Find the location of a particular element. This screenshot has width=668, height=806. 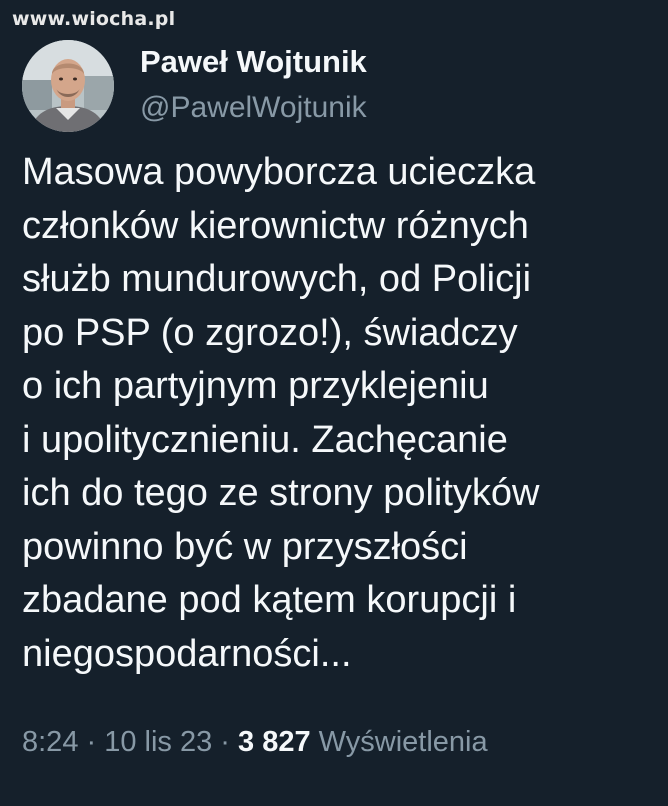

avatar-photo is located at coordinates (68, 86).